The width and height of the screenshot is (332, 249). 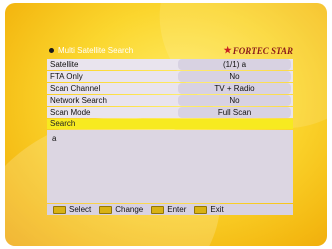 I want to click on help-change: Change, so click(x=121, y=209).